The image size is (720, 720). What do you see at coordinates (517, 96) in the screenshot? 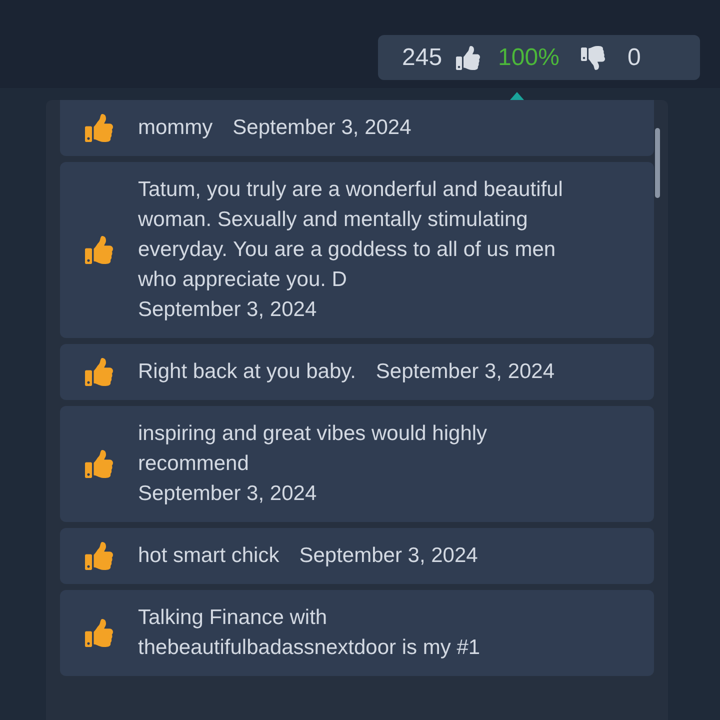
I see `pointer-icon` at bounding box center [517, 96].